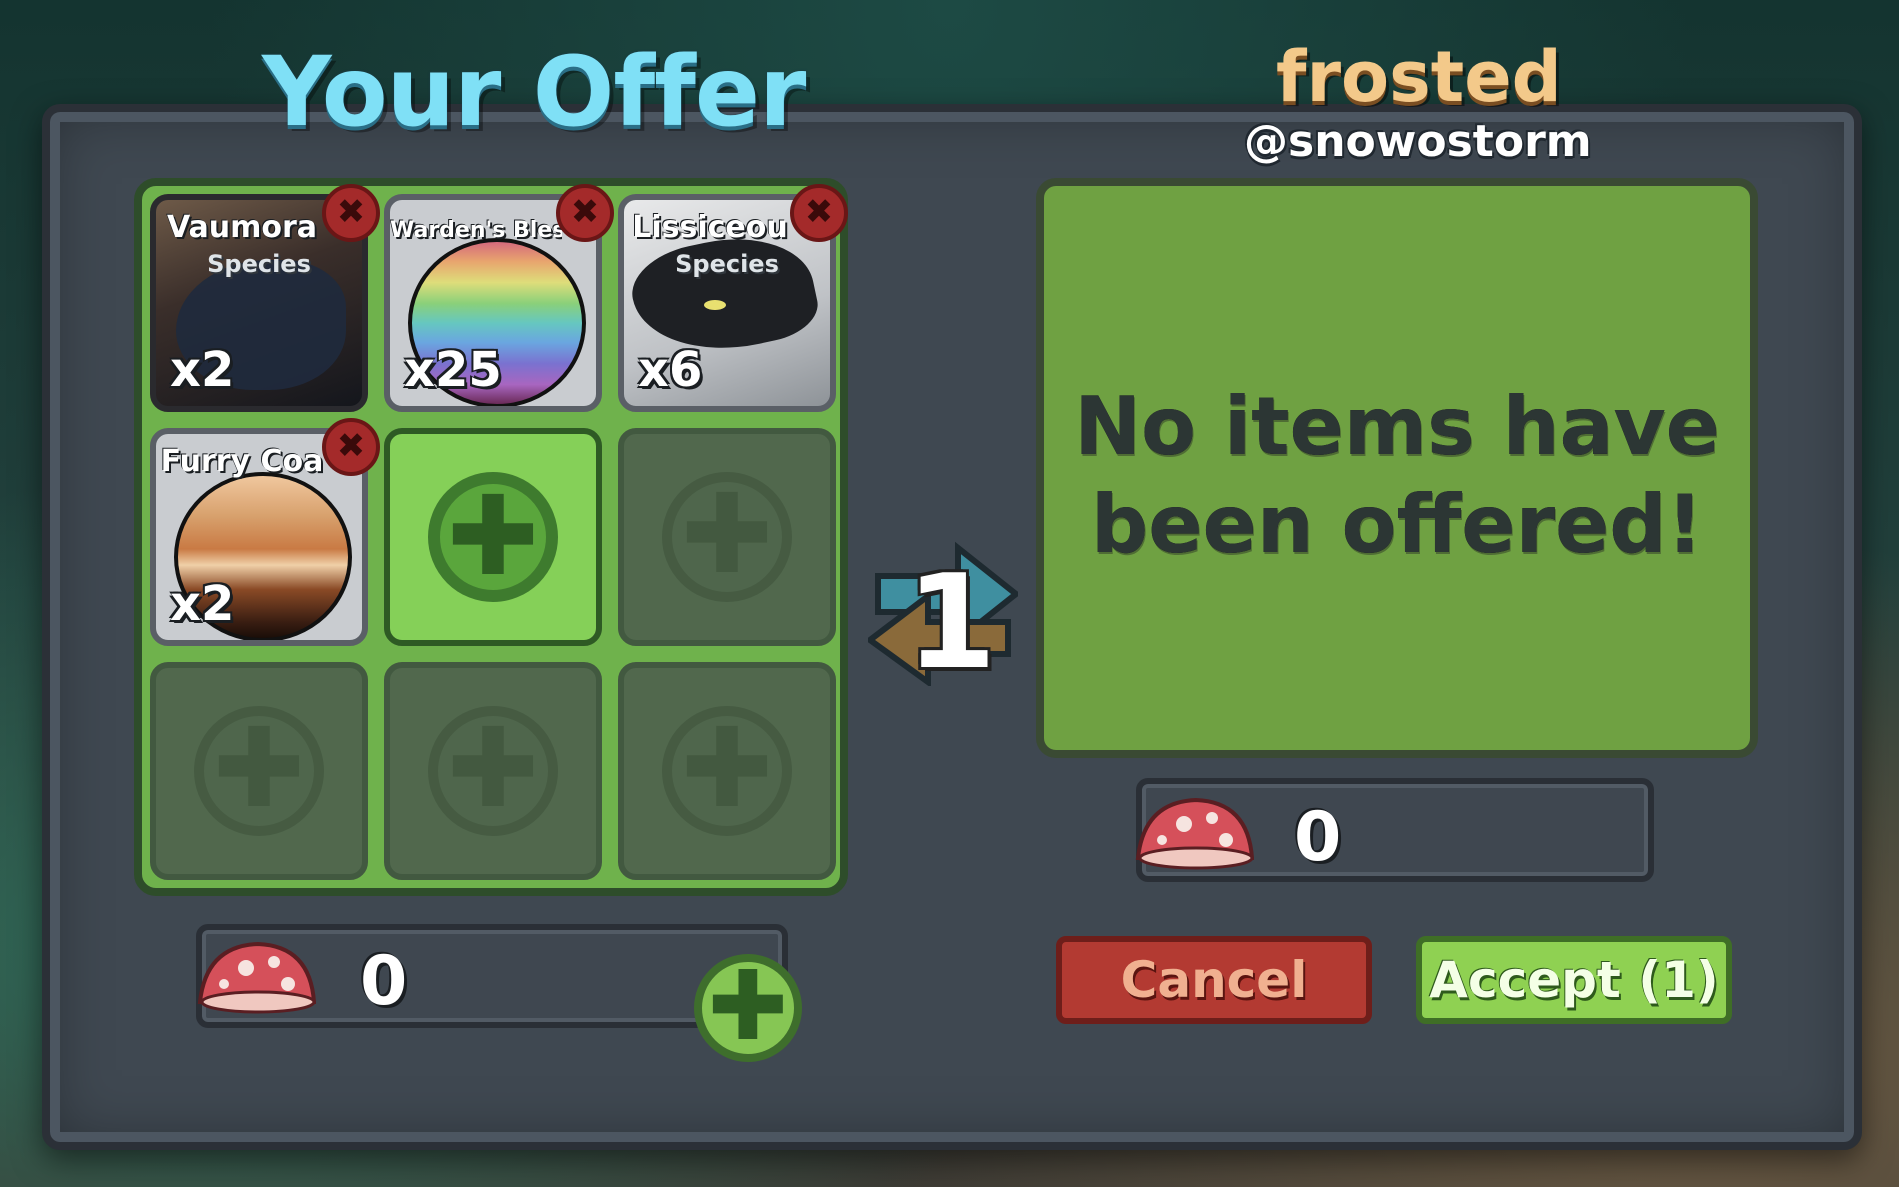  What do you see at coordinates (1418, 141) in the screenshot?
I see `partner-username: @snowostorm` at bounding box center [1418, 141].